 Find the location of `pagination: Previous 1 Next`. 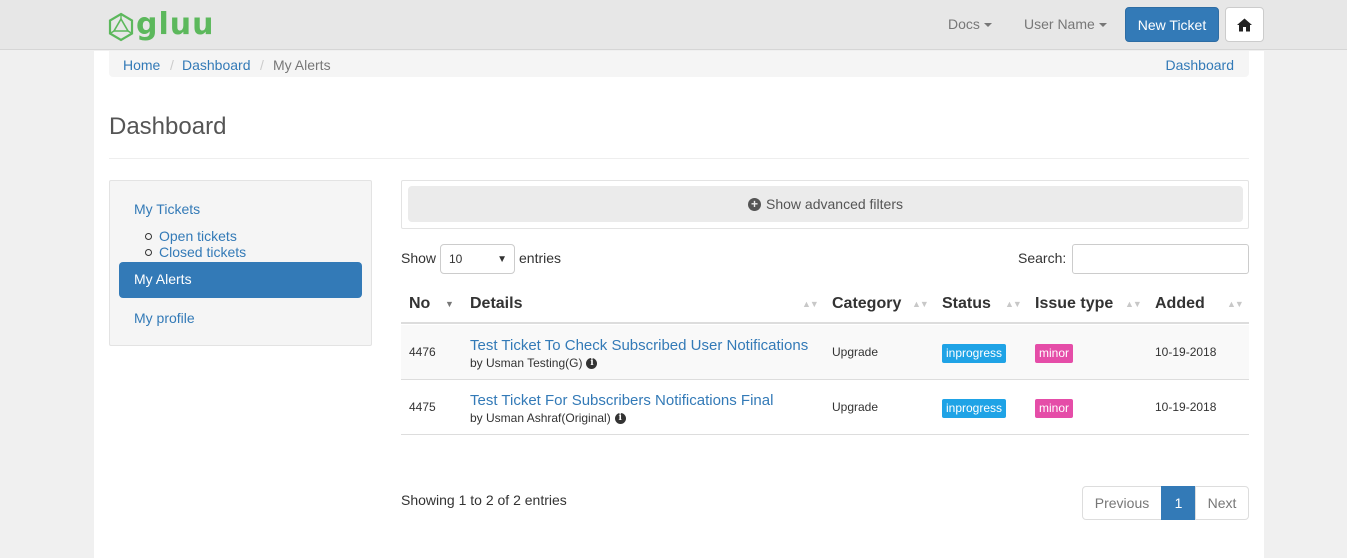

pagination: Previous 1 Next is located at coordinates (1165, 503).